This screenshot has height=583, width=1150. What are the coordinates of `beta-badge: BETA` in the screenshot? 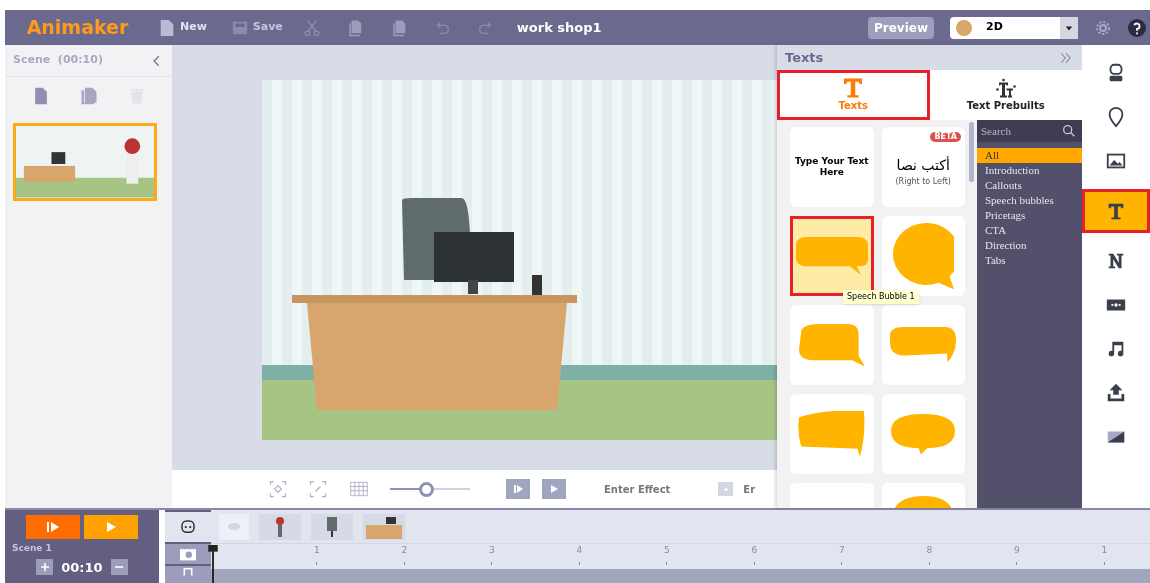 It's located at (945, 137).